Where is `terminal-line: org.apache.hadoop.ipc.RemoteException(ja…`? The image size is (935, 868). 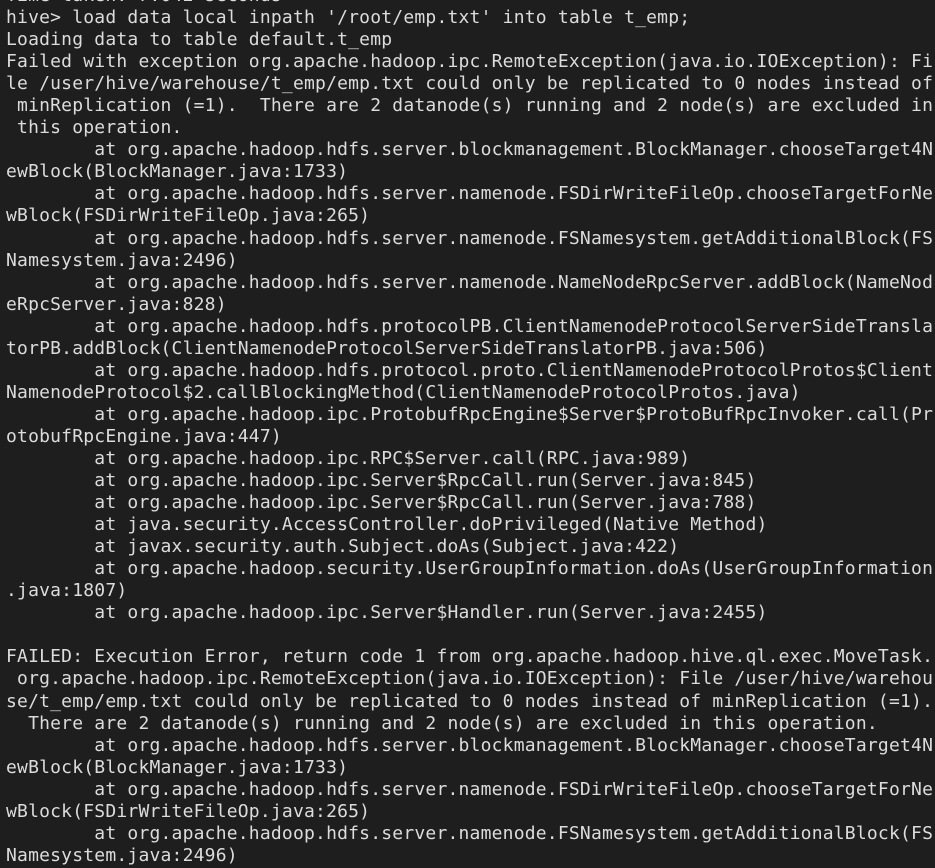 terminal-line: org.apache.hadoop.ipc.RemoteException(ja… is located at coordinates (470, 679).